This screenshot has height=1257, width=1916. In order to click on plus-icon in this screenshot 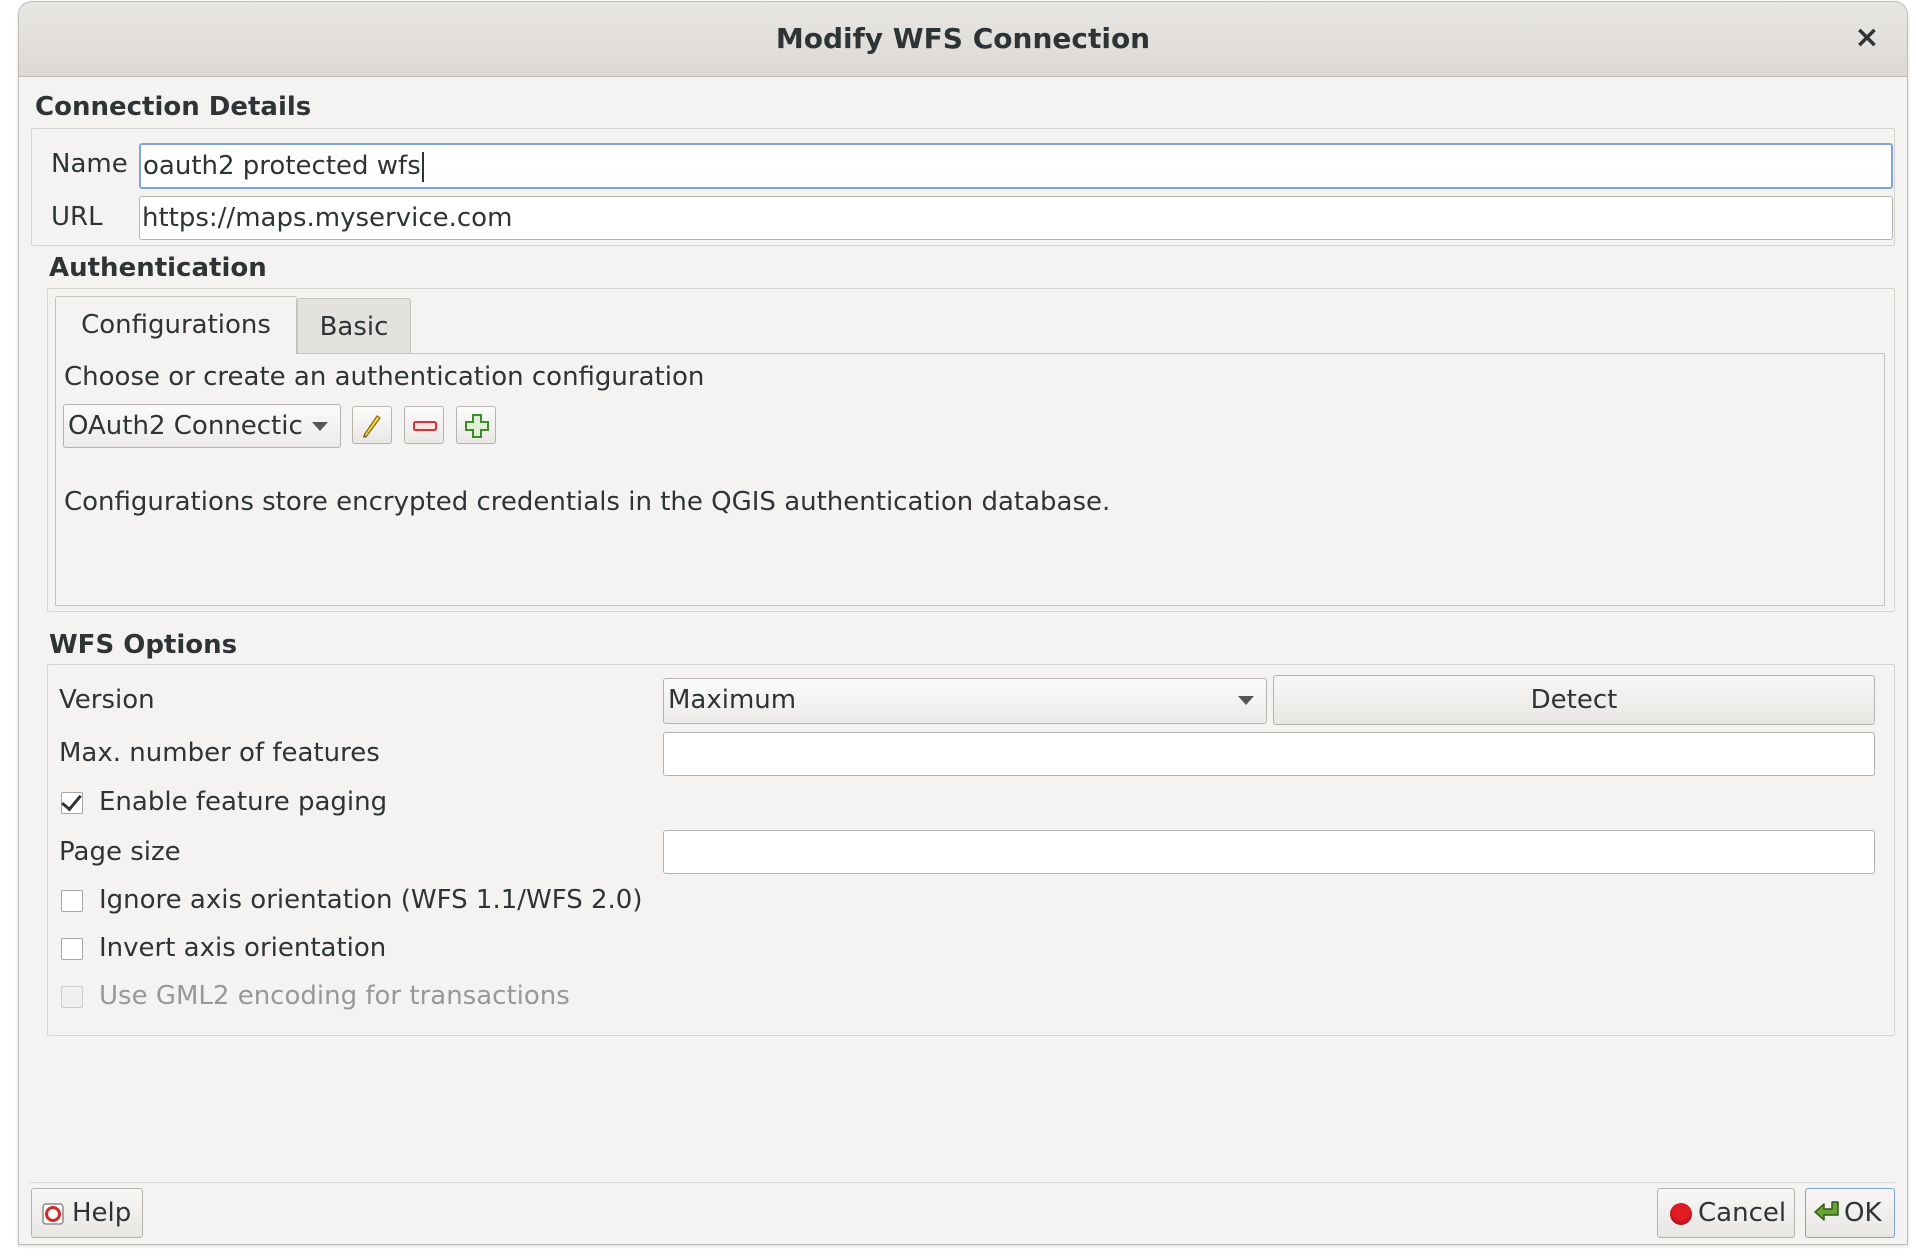, I will do `click(477, 426)`.